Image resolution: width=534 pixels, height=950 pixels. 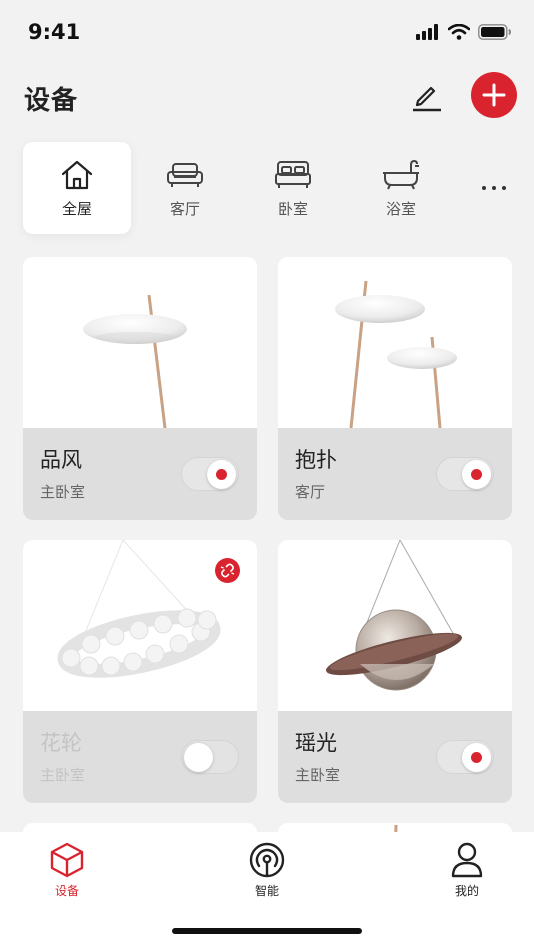 I want to click on tab-bathroom: 浴室, so click(x=401, y=188).